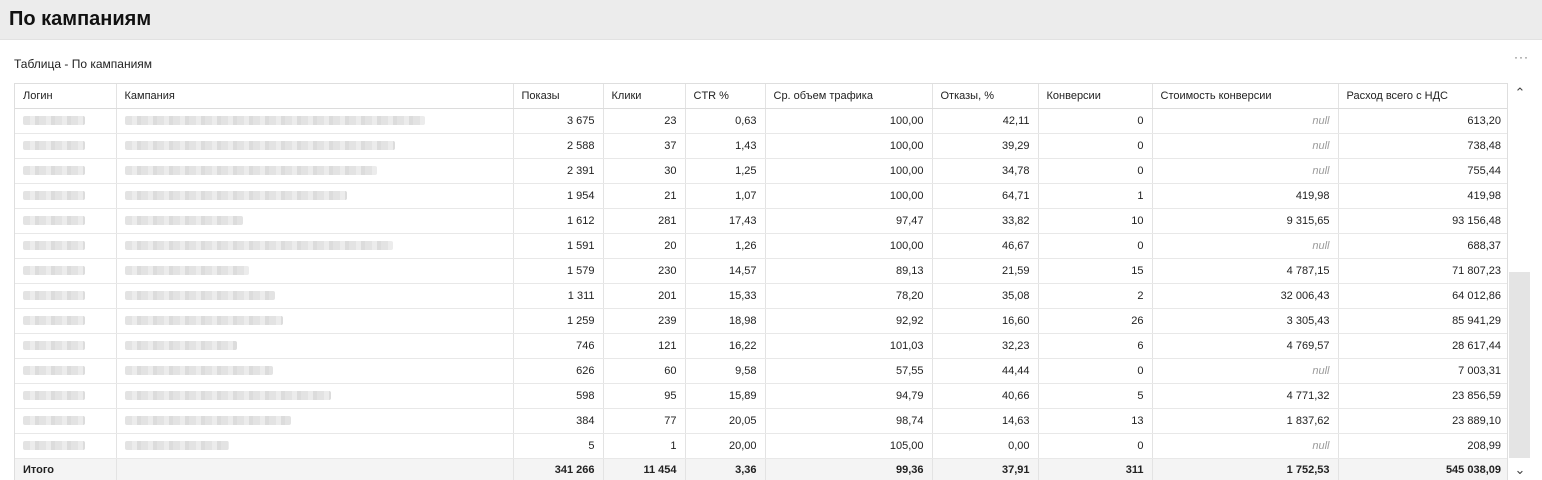 The image size is (1542, 480). I want to click on cell-bounce: 34,78, so click(985, 171).